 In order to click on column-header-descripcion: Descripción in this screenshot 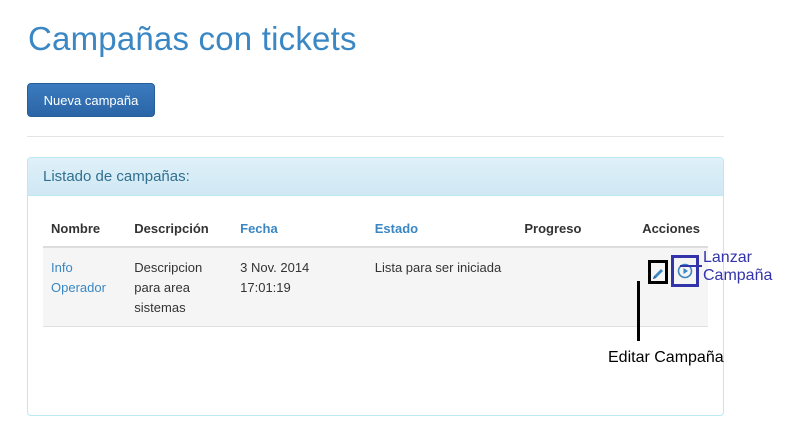, I will do `click(179, 230)`.